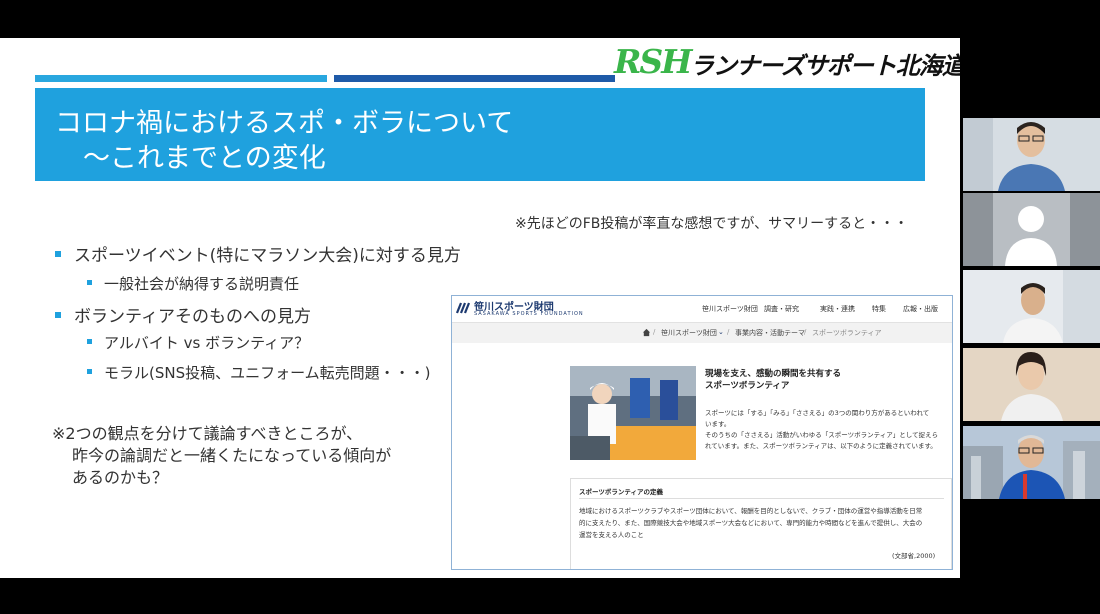  I want to click on sub-bullet-item: アルバイト vs ボランティア？, so click(198, 342).